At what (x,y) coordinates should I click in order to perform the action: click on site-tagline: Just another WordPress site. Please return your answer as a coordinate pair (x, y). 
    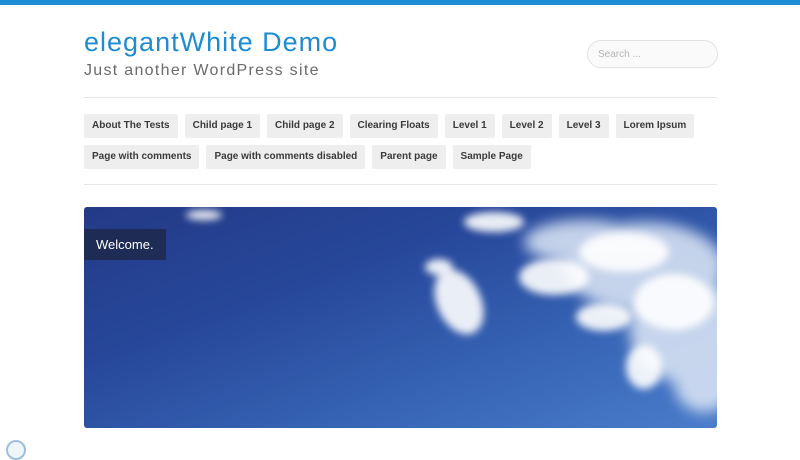
    Looking at the image, I should click on (202, 70).